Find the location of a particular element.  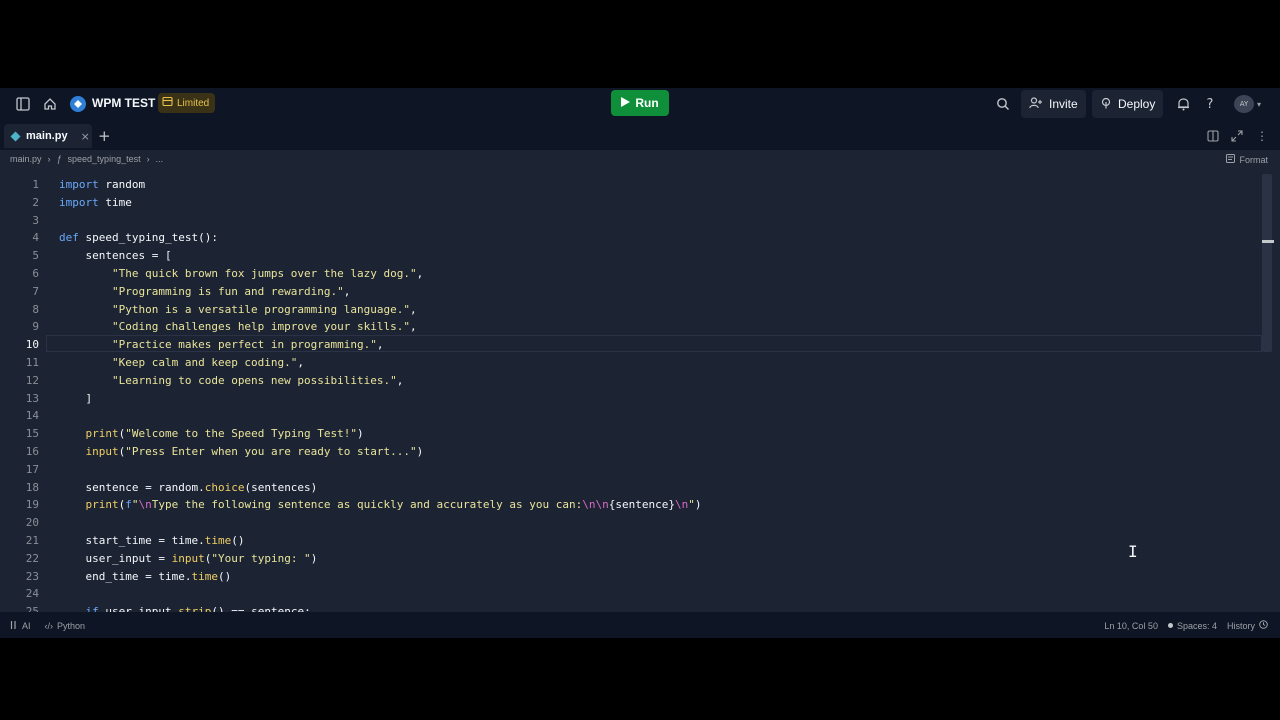

line-number: 7 is located at coordinates (35, 291).